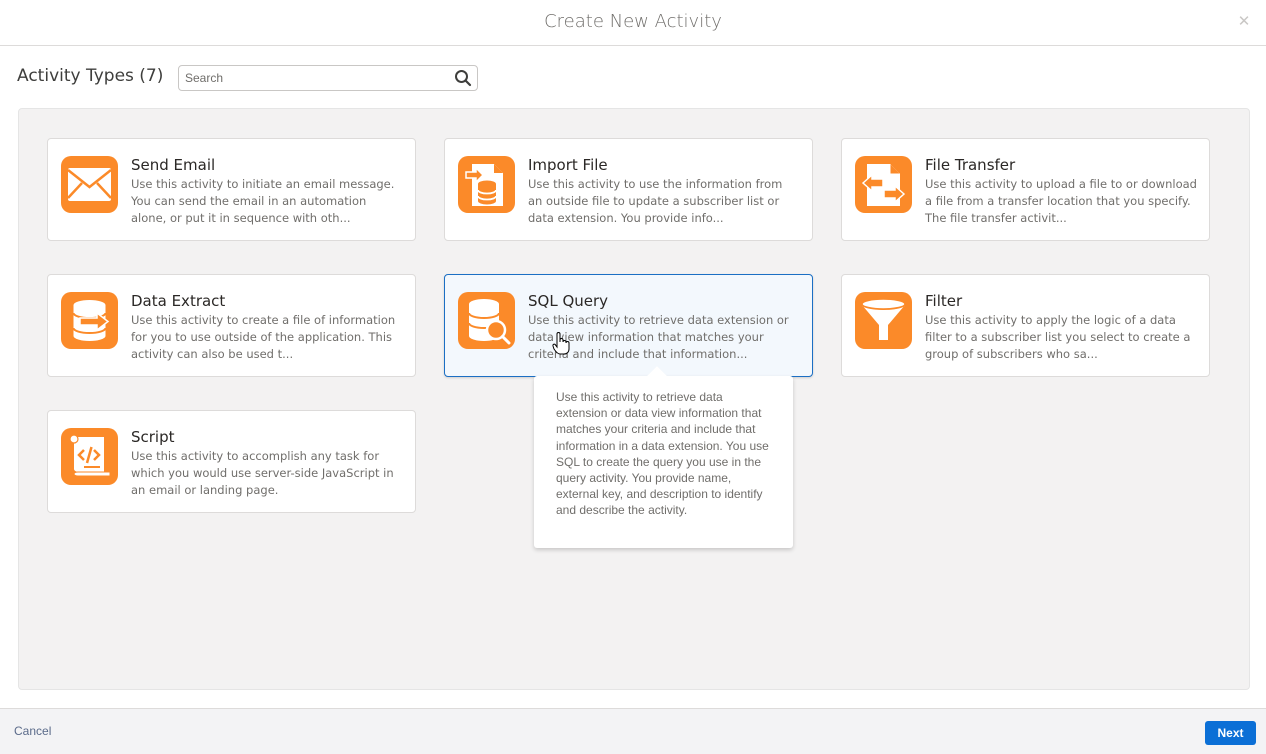  I want to click on dialog-title: Create New Activity, so click(633, 21).